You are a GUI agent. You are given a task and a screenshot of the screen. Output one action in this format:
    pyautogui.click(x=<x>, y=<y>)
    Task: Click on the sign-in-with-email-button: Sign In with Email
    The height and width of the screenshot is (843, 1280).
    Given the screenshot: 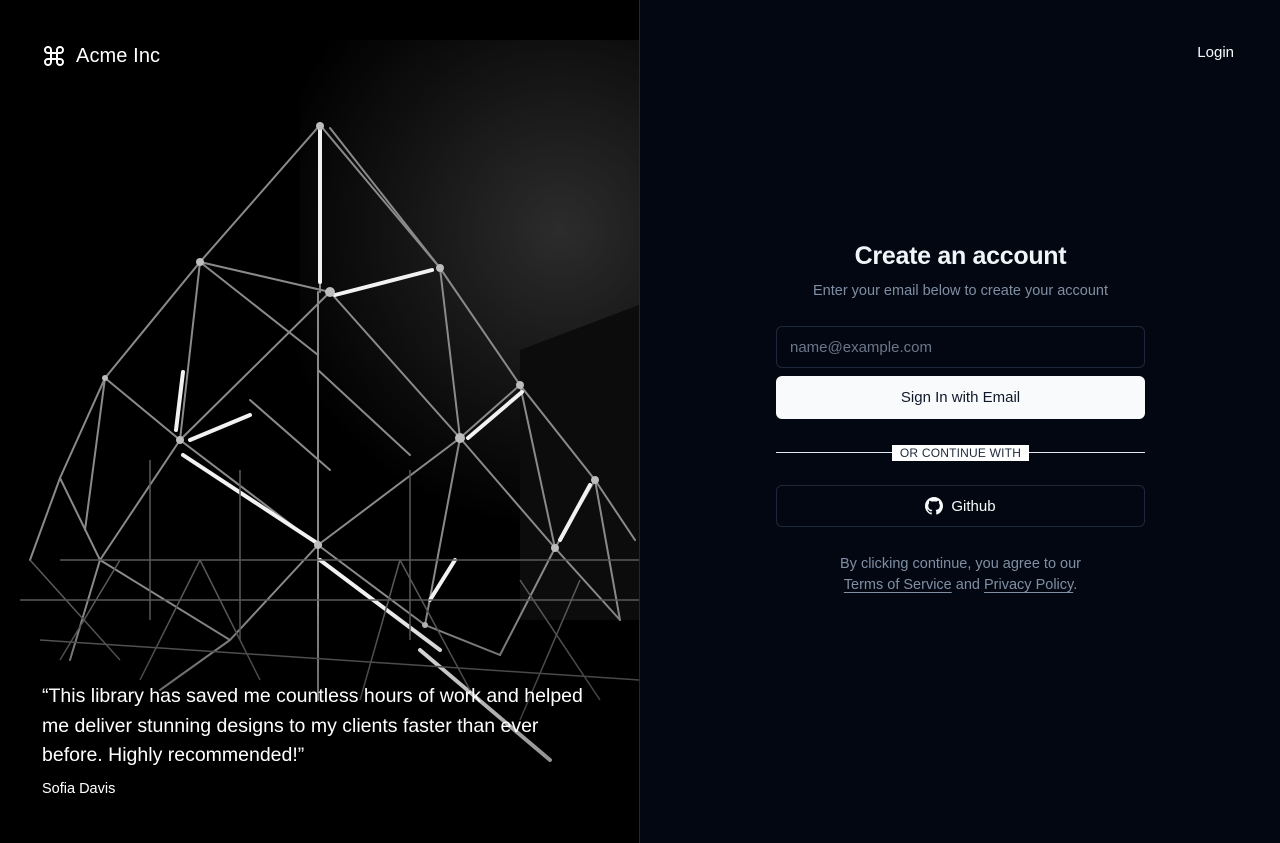 What is the action you would take?
    pyautogui.click(x=960, y=397)
    